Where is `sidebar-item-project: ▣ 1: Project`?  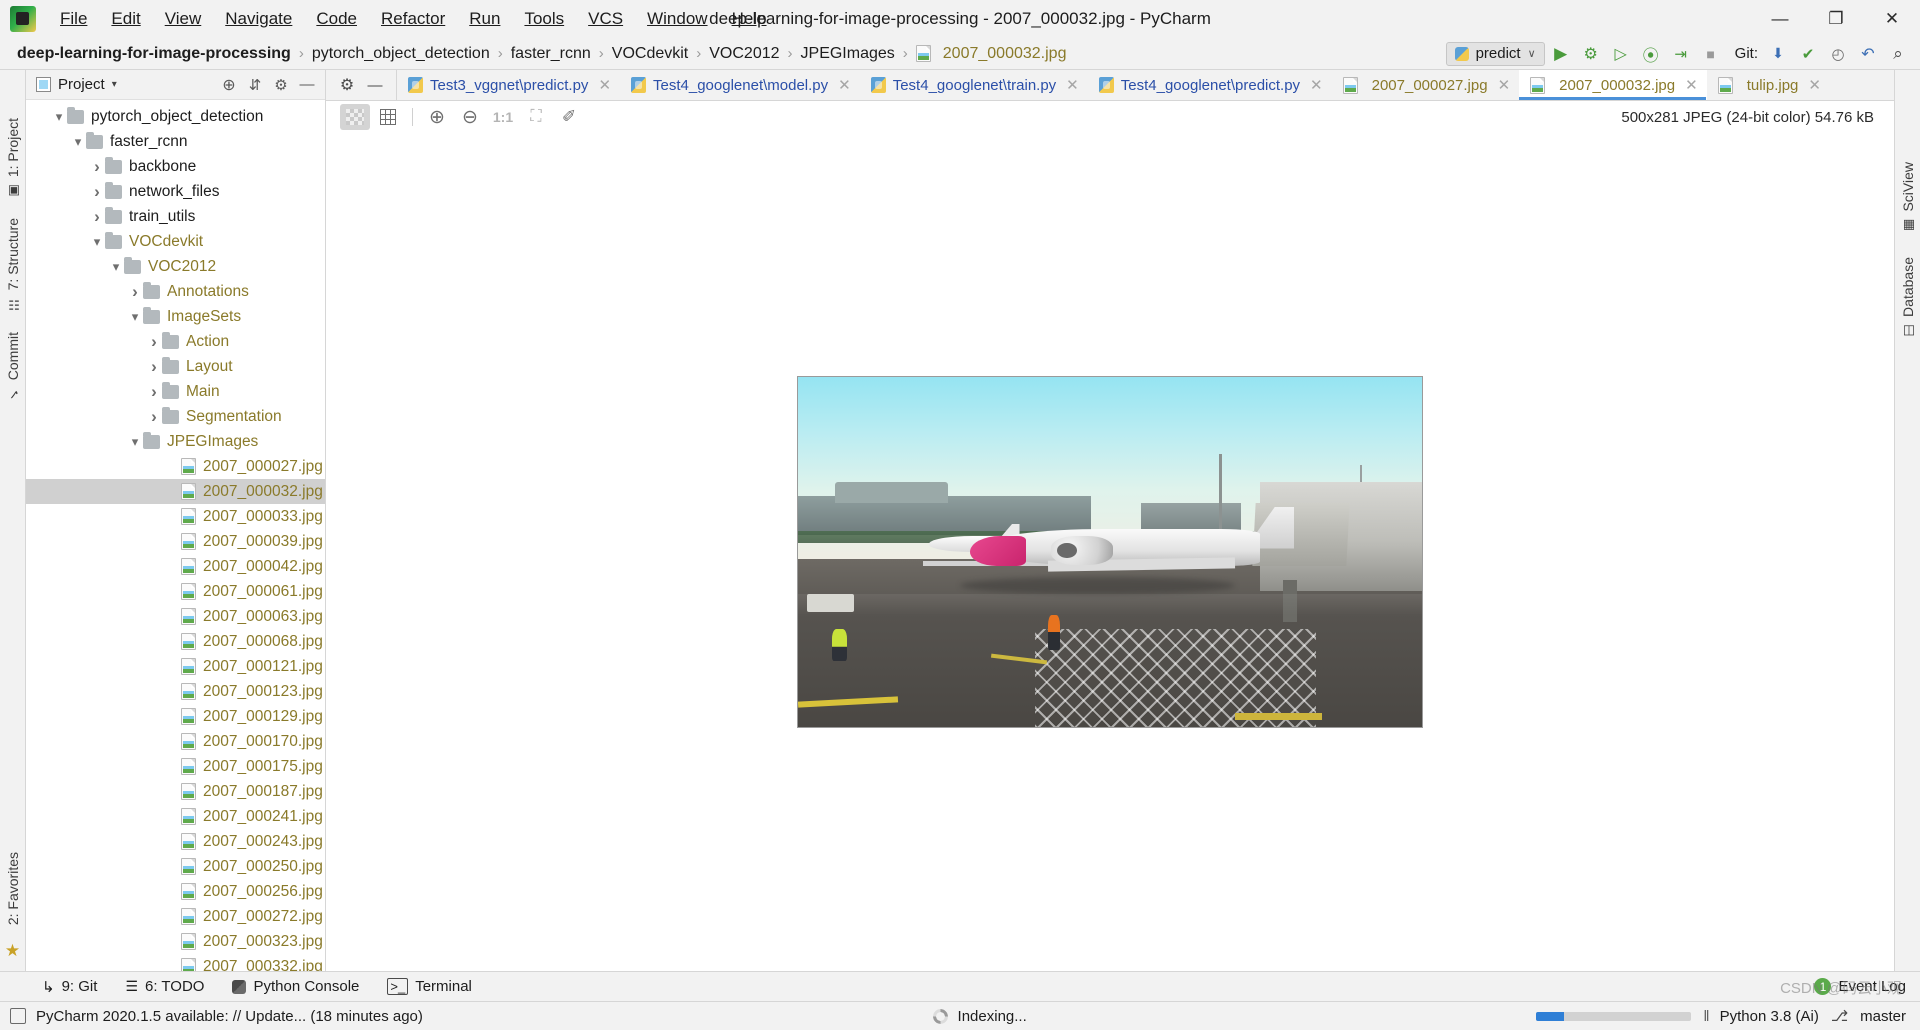
sidebar-item-project: ▣ 1: Project is located at coordinates (13, 158).